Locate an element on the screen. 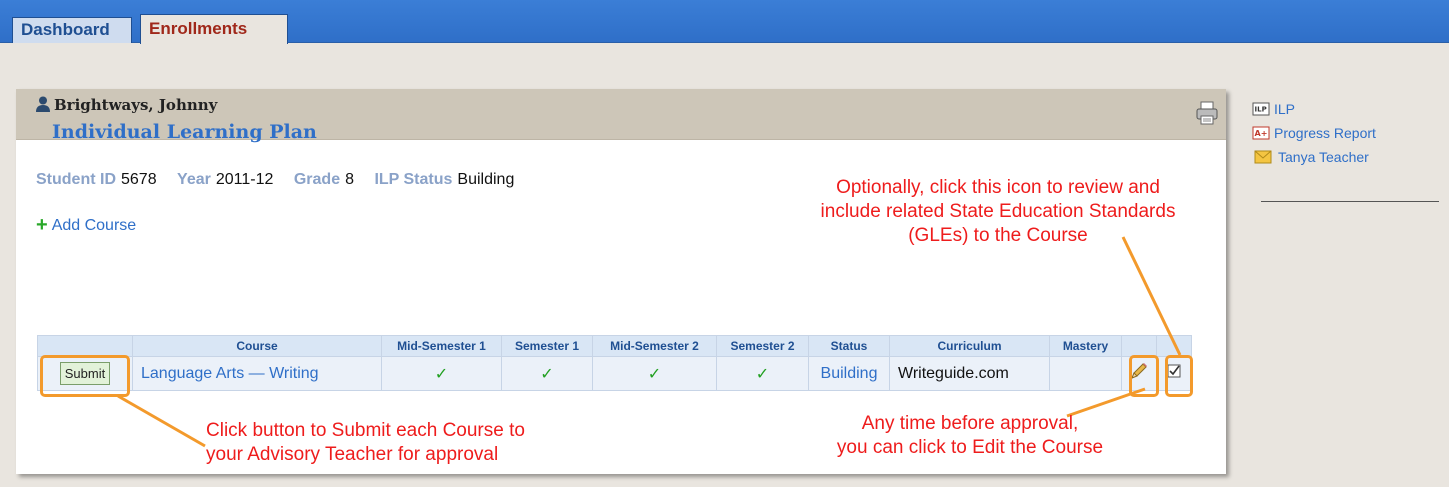  ilp-document-icon: ILP is located at coordinates (1261, 109).